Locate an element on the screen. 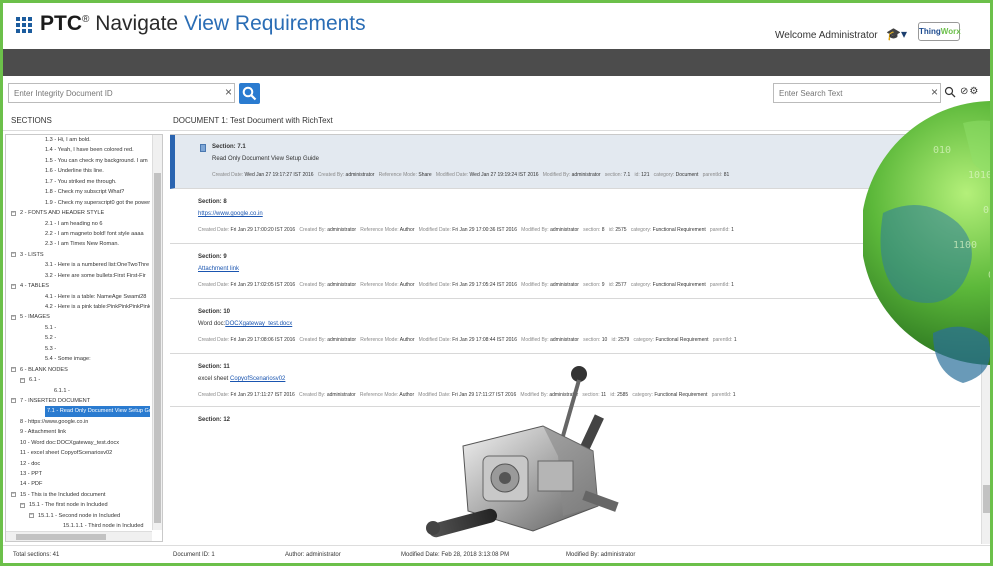  section-body: Read Only Document View Setup Guide is located at coordinates (265, 159).